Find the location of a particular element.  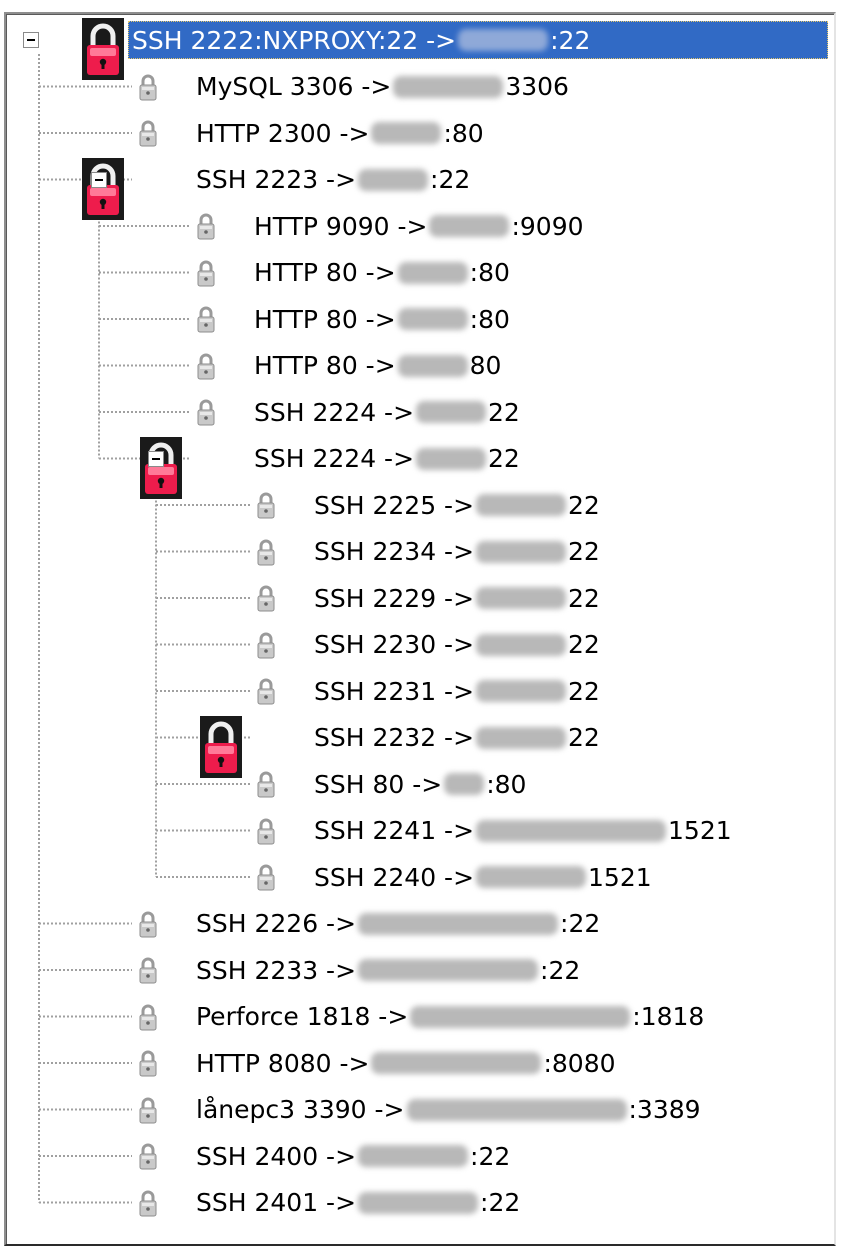

tunnel-name: MySQL 3306 -> is located at coordinates (294, 86).